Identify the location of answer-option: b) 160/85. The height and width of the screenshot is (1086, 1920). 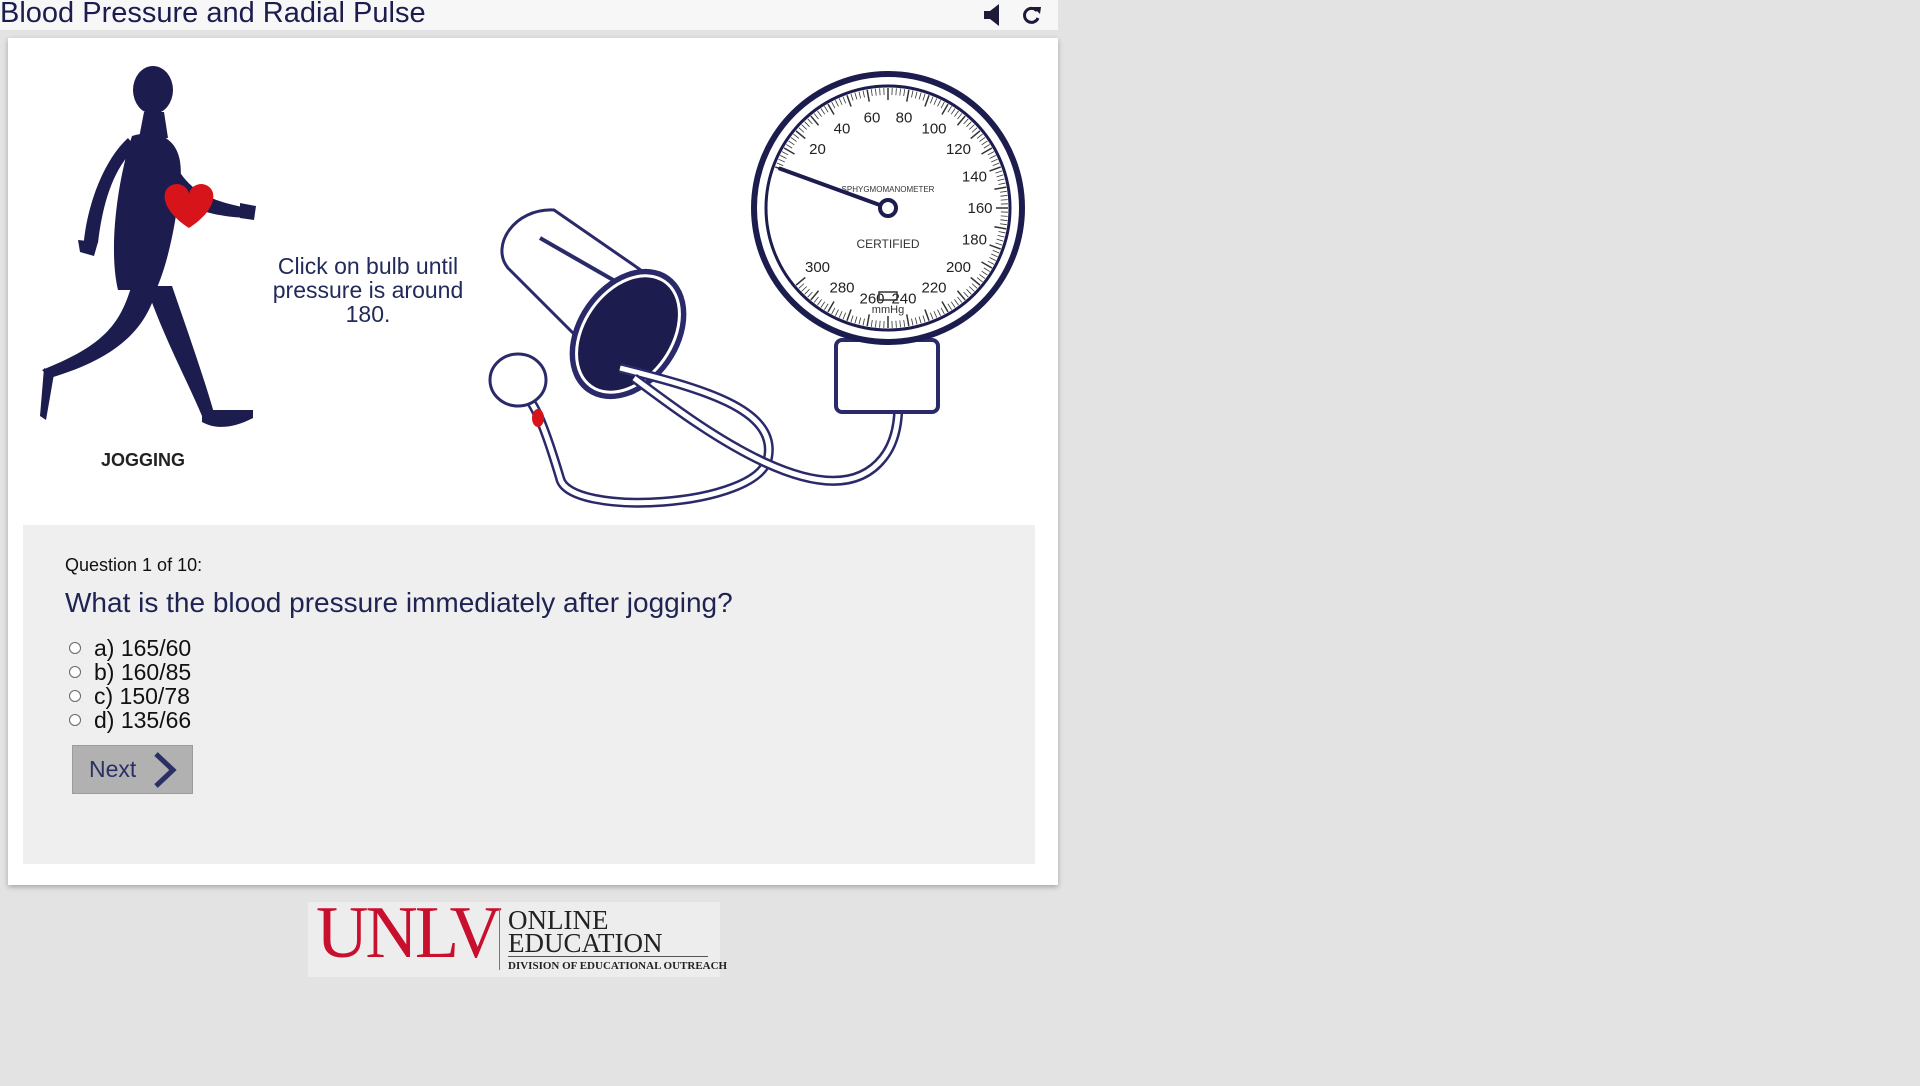
(130, 671).